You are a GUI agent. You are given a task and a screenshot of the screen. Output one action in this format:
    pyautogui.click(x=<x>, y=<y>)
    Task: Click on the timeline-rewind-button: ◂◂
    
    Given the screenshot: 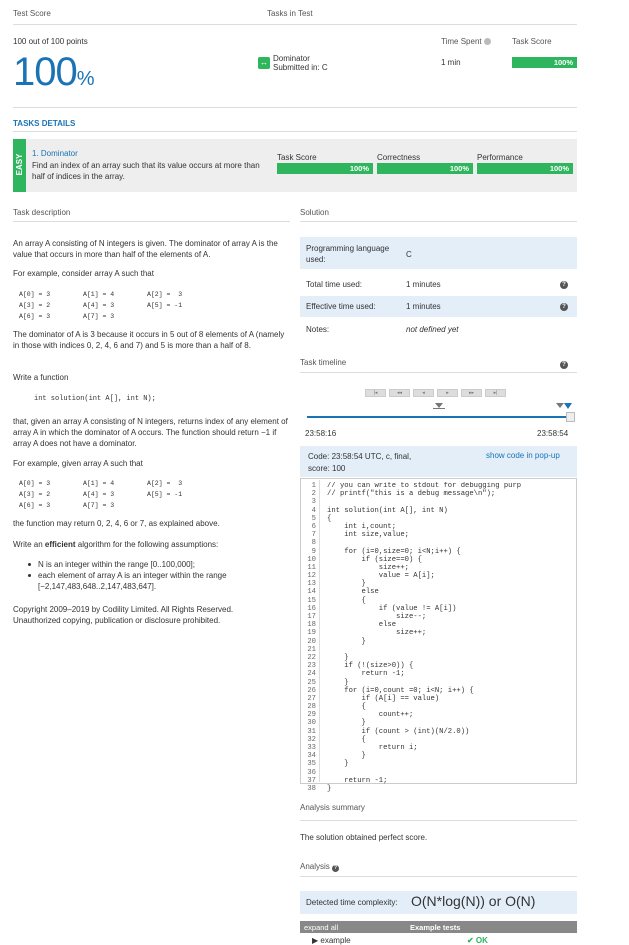 What is the action you would take?
    pyautogui.click(x=399, y=393)
    